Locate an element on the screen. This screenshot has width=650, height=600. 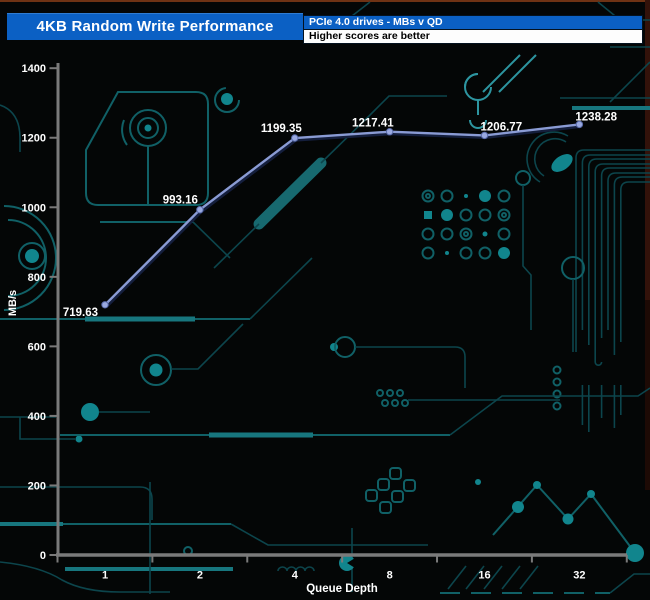
data-point-label: 1206.77 is located at coordinates (502, 127).